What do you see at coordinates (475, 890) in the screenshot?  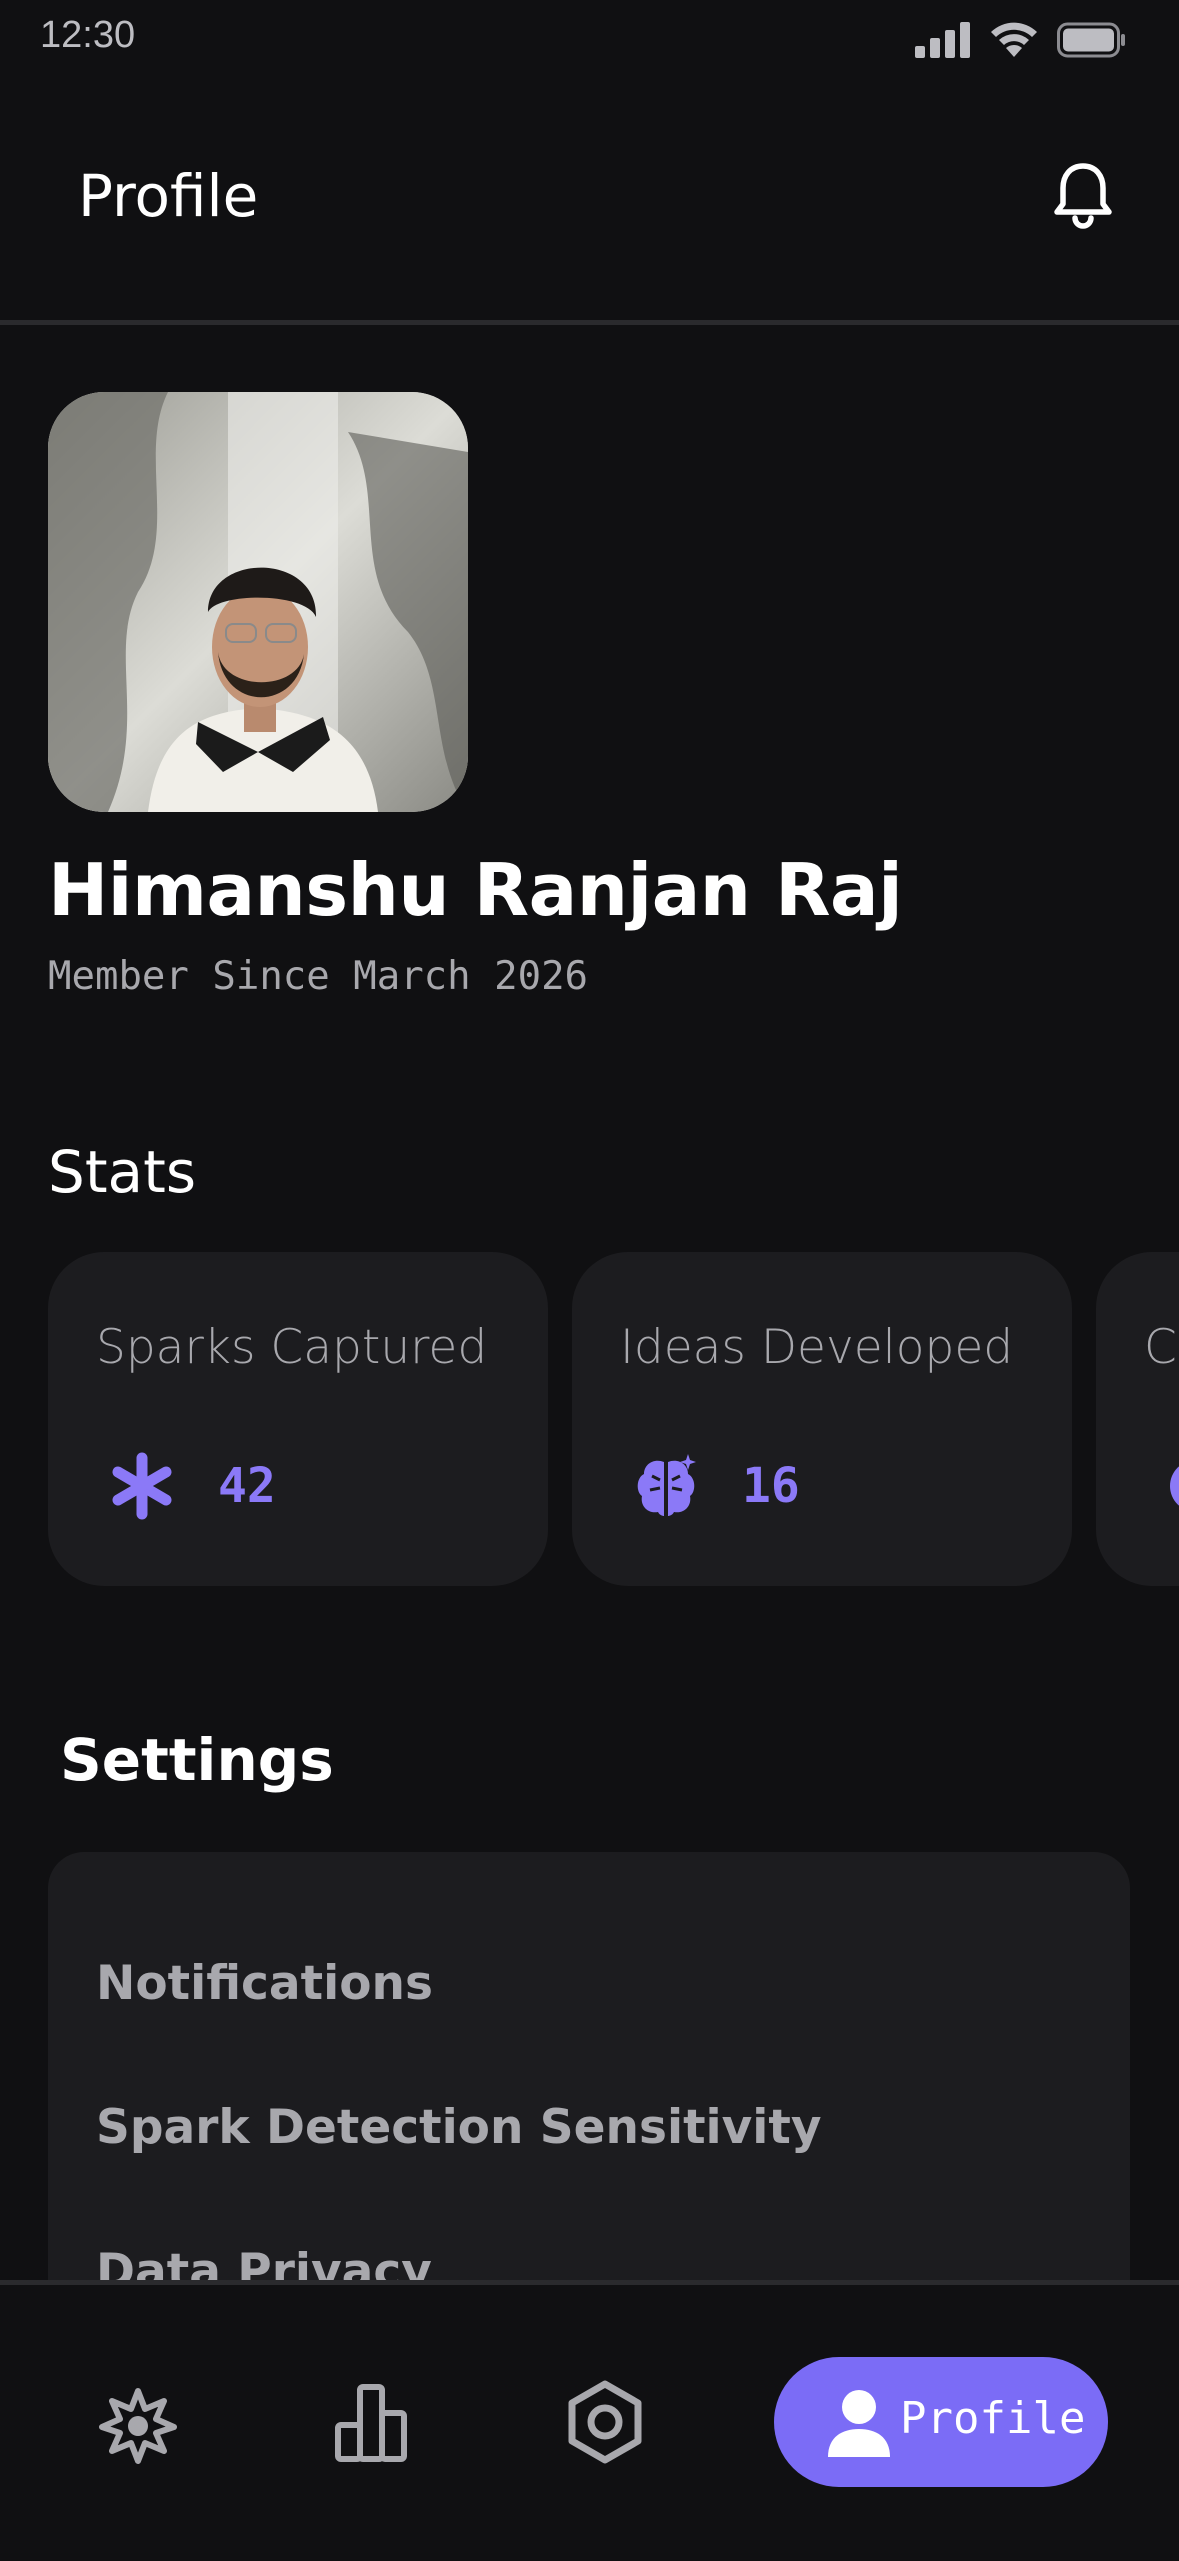 I see `user-name: Himanshu Ranjan Raj` at bounding box center [475, 890].